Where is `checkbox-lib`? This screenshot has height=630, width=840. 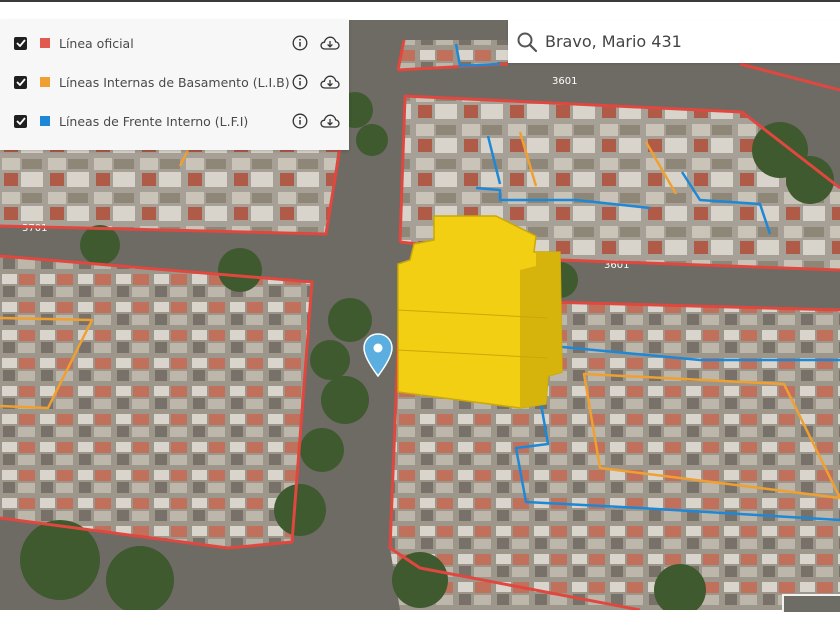
checkbox-lib is located at coordinates (20, 82).